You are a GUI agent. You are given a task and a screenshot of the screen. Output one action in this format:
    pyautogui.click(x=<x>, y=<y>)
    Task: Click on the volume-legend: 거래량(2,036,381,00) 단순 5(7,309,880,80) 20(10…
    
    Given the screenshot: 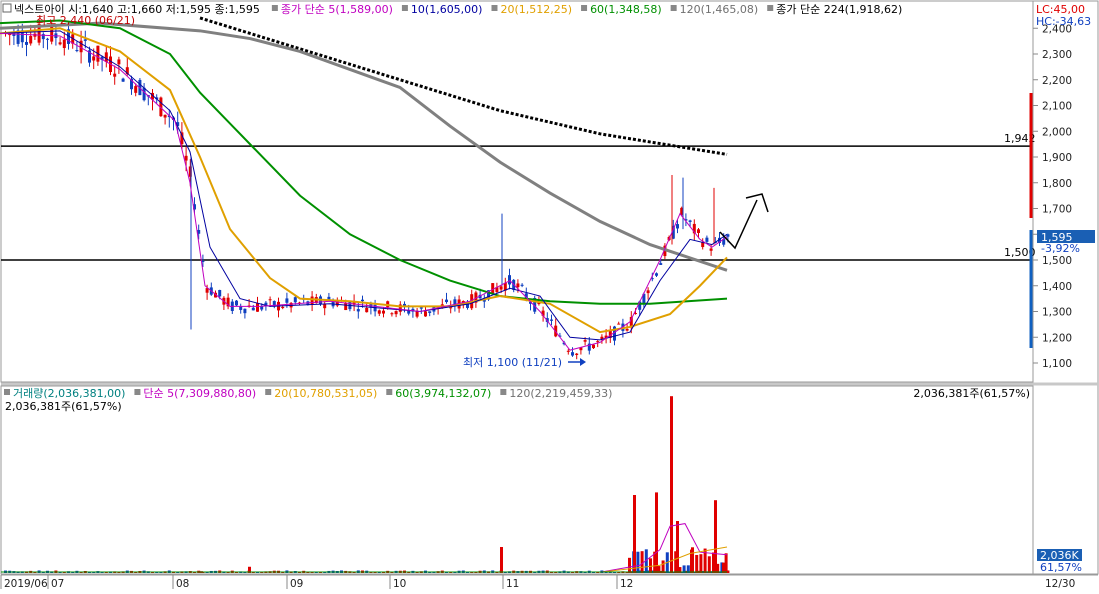 What is the action you would take?
    pyautogui.click(x=308, y=393)
    